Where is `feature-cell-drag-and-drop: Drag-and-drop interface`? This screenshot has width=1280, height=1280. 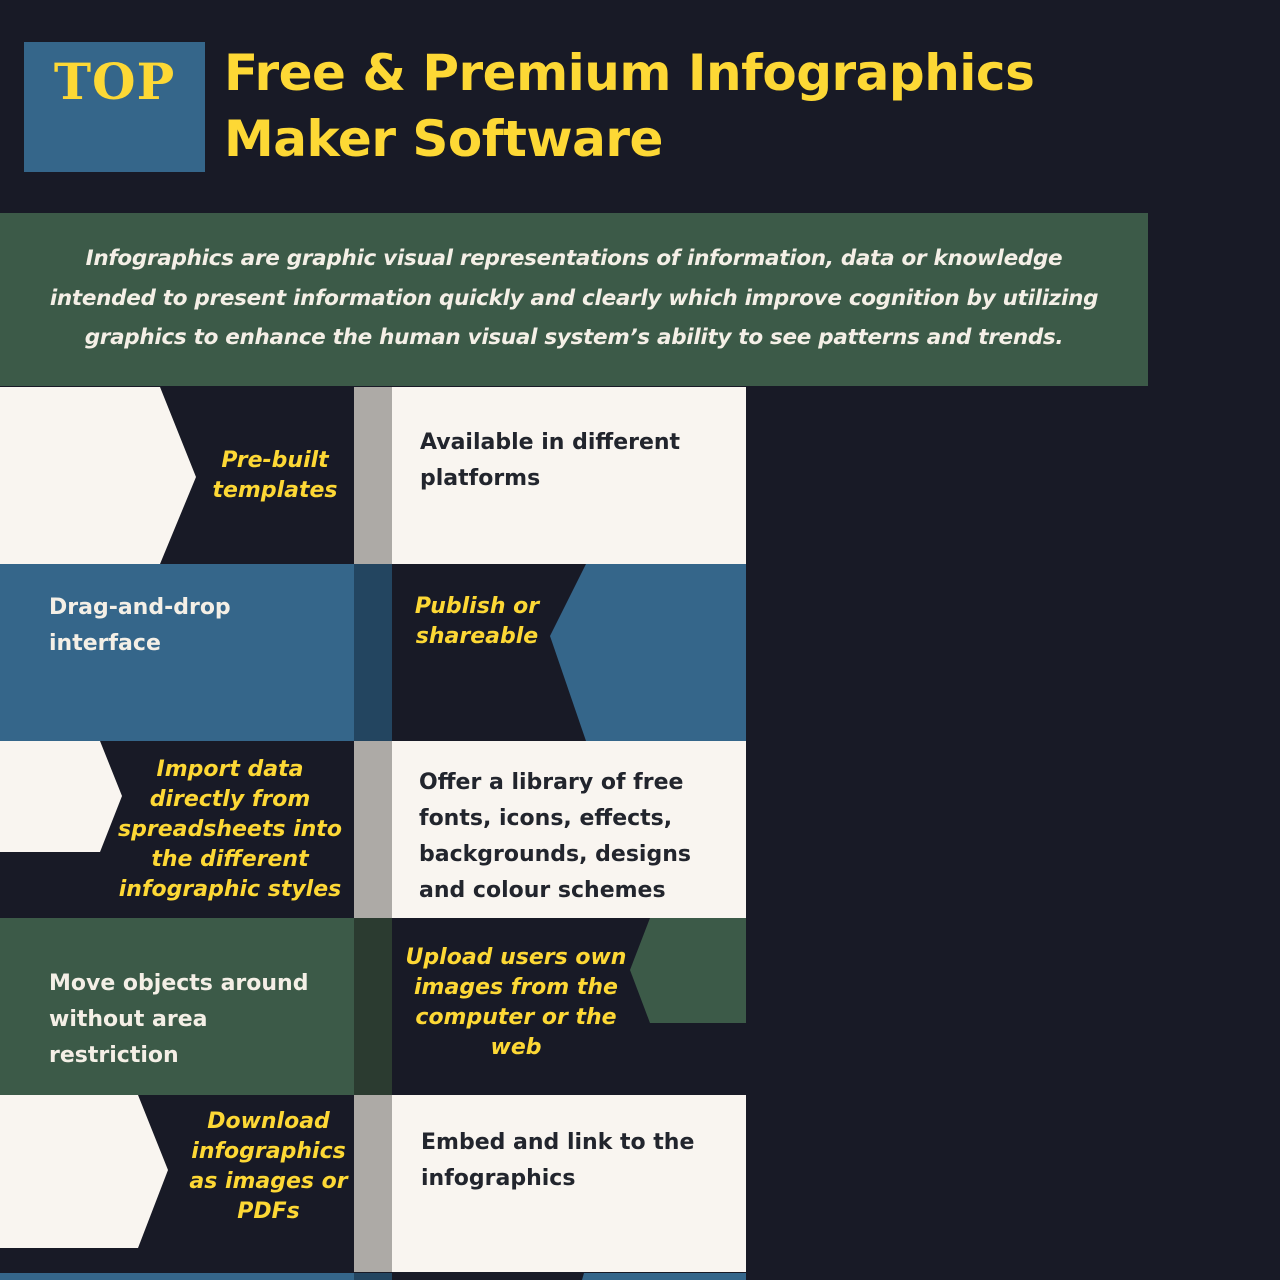
feature-cell-drag-and-drop: Drag-and-drop interface is located at coordinates (177, 652).